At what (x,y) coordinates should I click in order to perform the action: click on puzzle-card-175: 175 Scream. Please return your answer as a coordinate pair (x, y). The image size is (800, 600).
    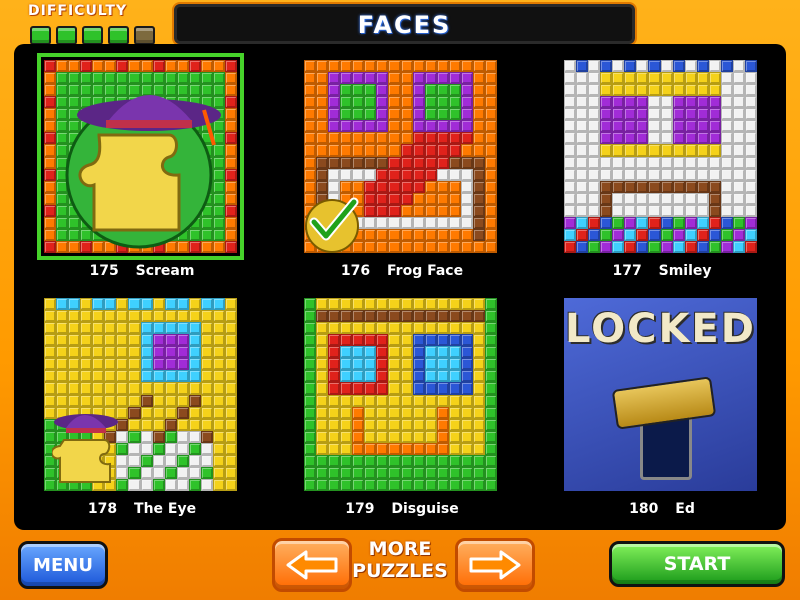
    Looking at the image, I should click on (142, 164).